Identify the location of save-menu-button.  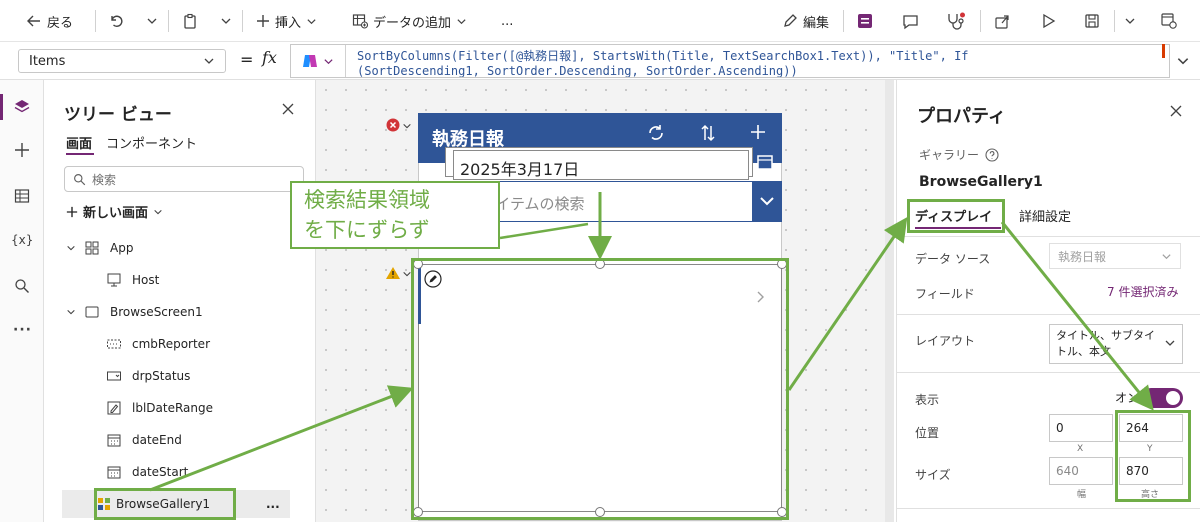
(1130, 21).